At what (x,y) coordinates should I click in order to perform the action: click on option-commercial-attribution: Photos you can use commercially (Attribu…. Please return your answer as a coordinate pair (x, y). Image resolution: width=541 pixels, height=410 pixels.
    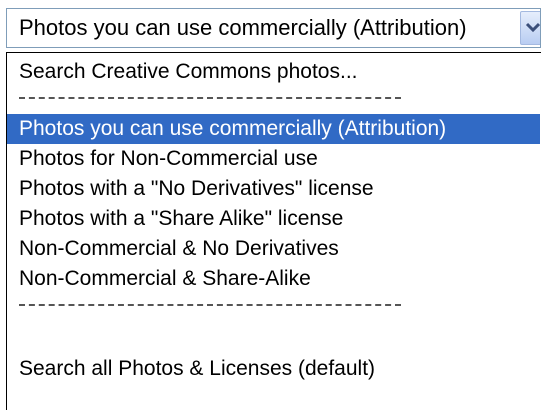
    Looking at the image, I should click on (273, 129).